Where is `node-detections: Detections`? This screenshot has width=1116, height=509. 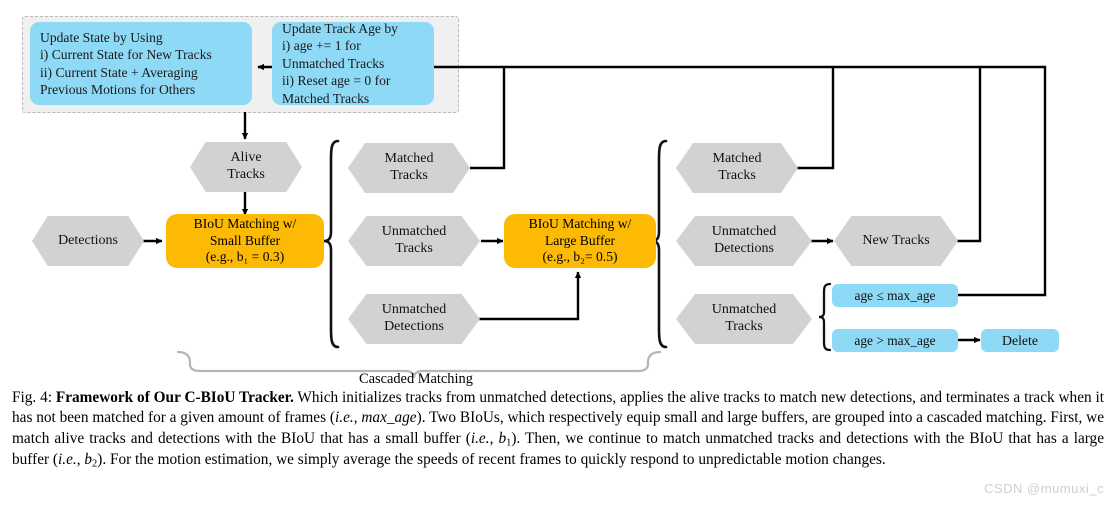
node-detections: Detections is located at coordinates (88, 241).